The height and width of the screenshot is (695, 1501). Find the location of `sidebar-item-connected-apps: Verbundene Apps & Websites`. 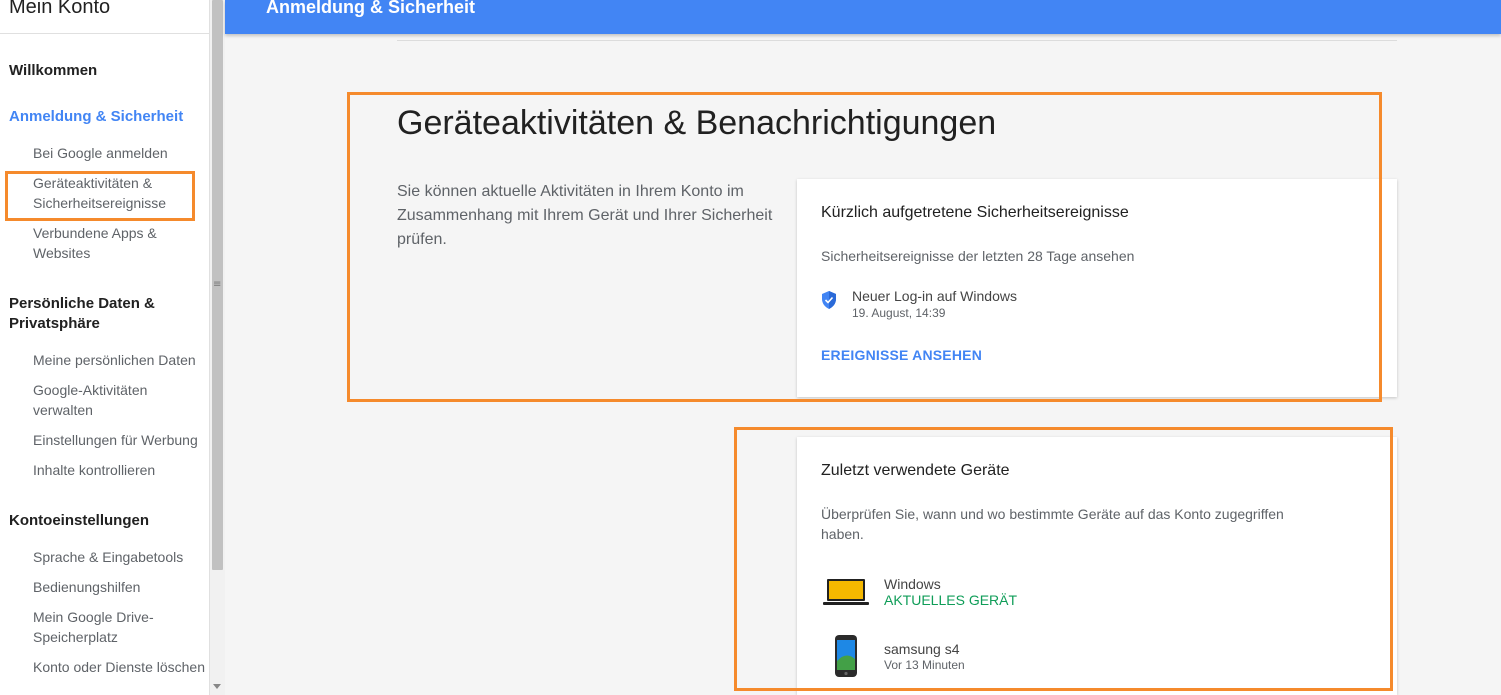

sidebar-item-connected-apps: Verbundene Apps & Websites is located at coordinates (119, 243).